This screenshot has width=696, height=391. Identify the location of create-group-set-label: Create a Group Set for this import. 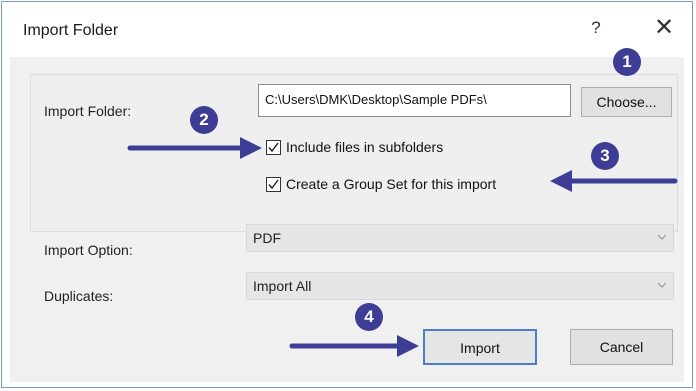
(391, 184).